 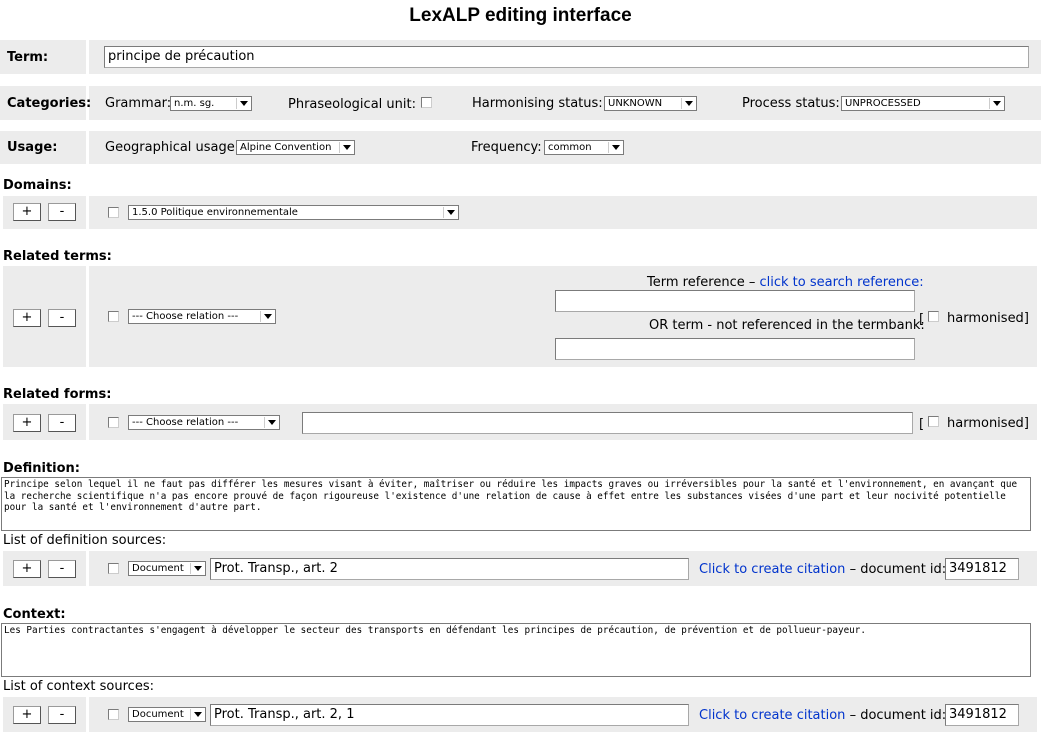 What do you see at coordinates (85, 540) in the screenshot?
I see `definition-sources-label: List of definition sources:` at bounding box center [85, 540].